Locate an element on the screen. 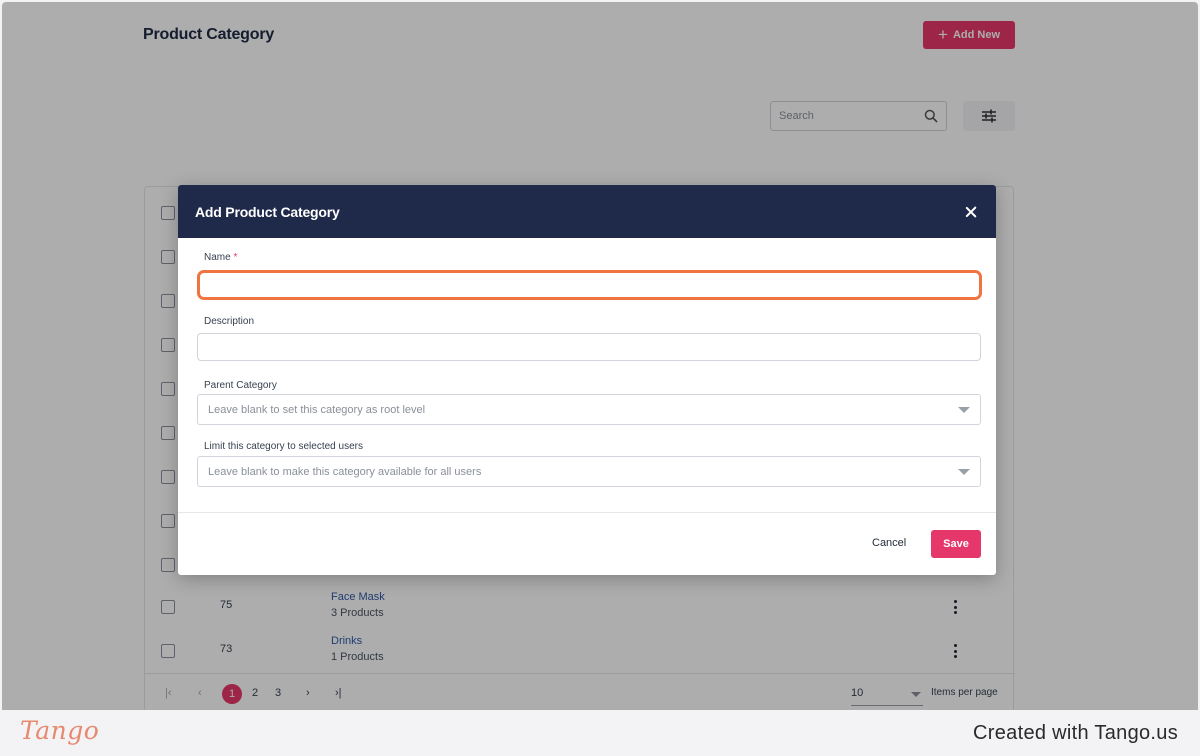 The image size is (1200, 756). name-label: Name * is located at coordinates (221, 257).